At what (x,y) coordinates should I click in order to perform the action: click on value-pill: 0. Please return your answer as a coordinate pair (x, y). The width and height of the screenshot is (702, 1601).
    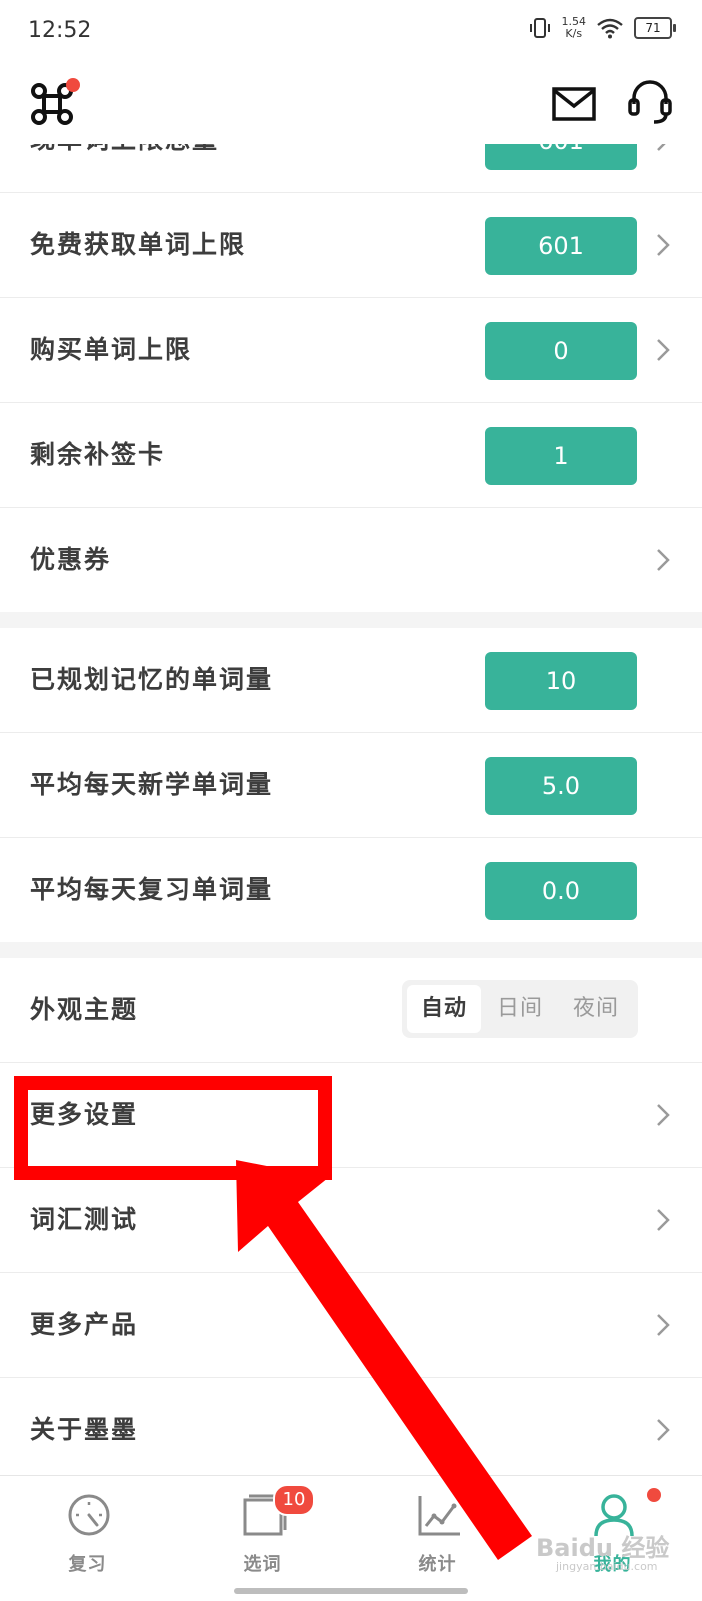
    Looking at the image, I should click on (561, 351).